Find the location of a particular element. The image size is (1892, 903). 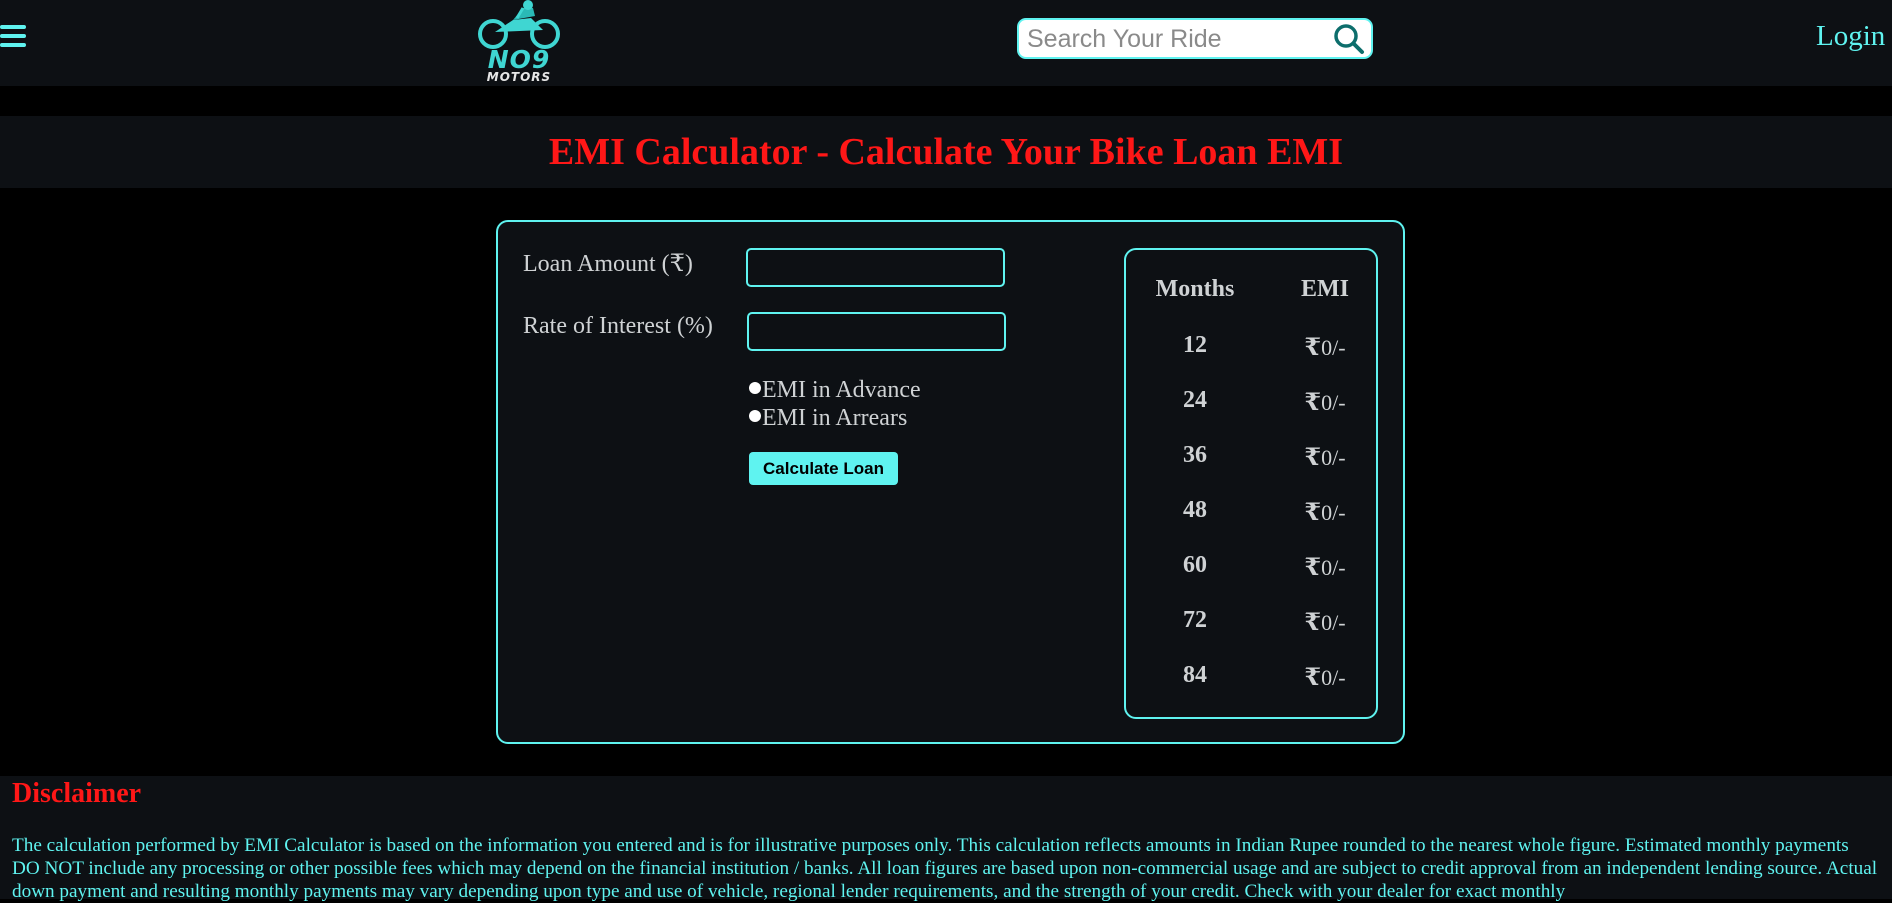

logo-text: NO9 is located at coordinates (519, 59).